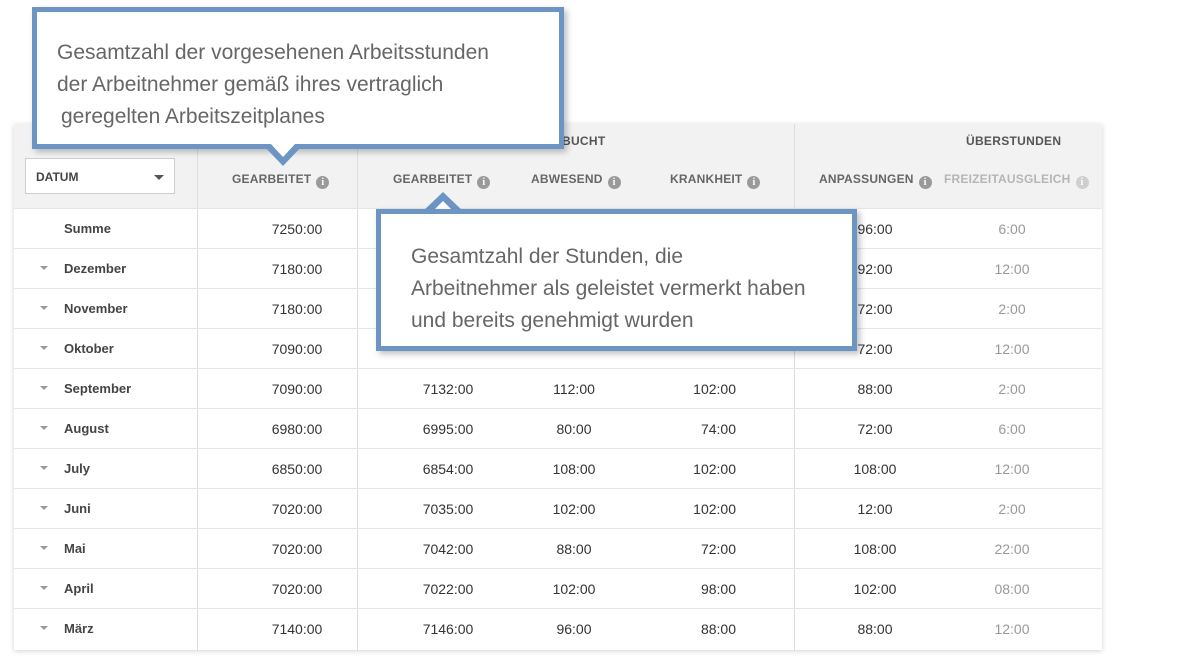  I want to click on table-row: März 7140:00 7146:00 96:00 88:00 88:00 12:00, so click(558, 628).